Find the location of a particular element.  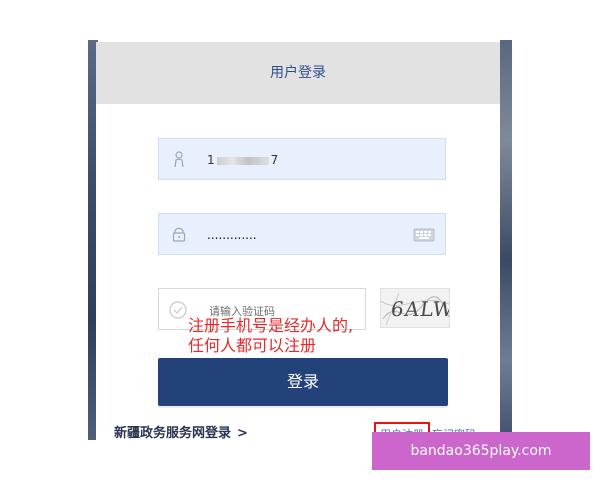

xinjiang-gov-login-link: 新疆政务服务网登录 > is located at coordinates (181, 431).